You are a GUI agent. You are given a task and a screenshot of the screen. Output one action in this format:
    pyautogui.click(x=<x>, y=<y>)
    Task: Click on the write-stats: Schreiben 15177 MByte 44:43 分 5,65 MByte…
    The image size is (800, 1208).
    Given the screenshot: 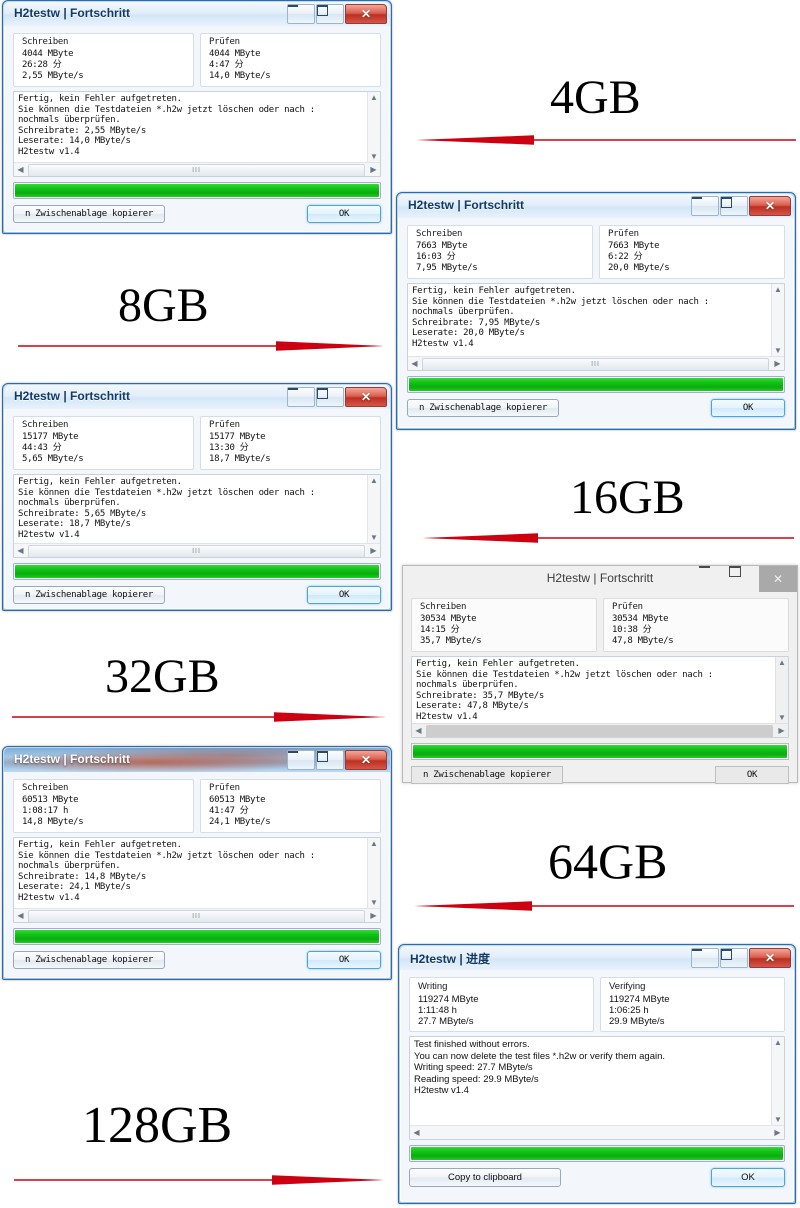 What is the action you would take?
    pyautogui.click(x=103, y=443)
    